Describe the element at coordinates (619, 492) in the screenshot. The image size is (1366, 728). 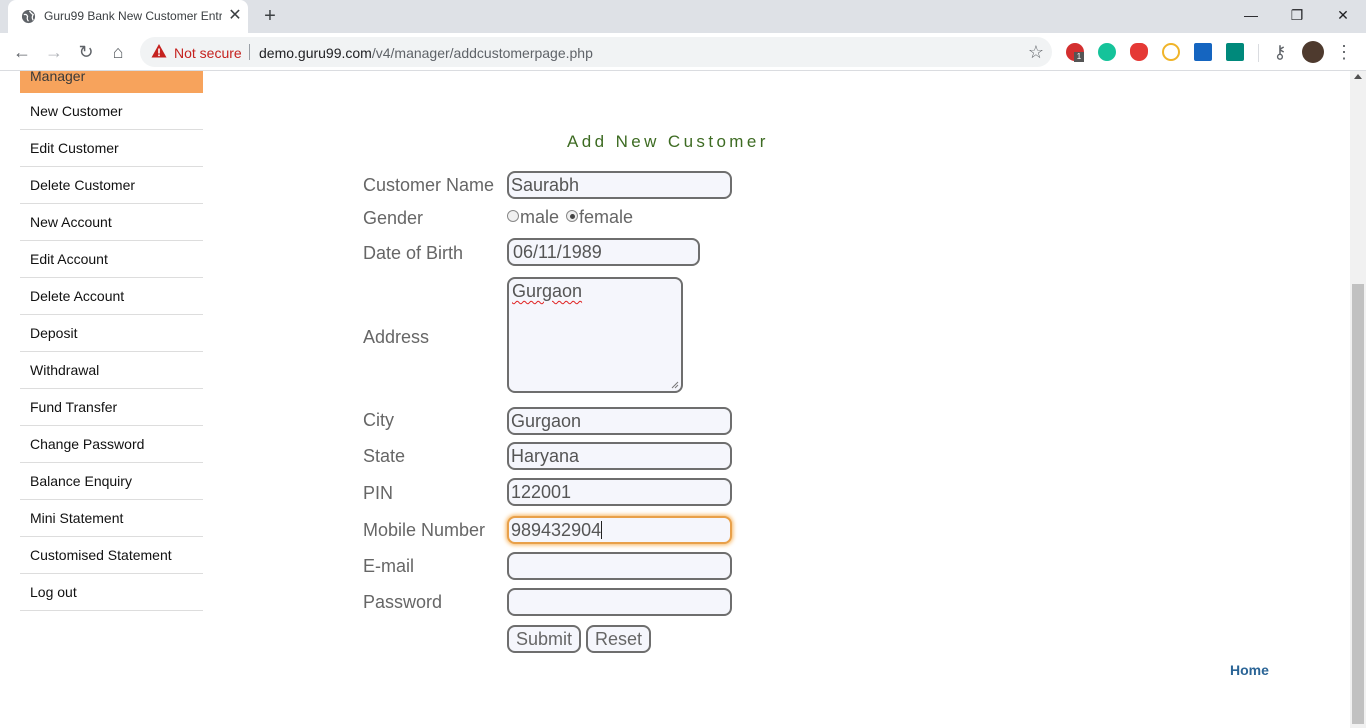
I see `pin-input: 122001` at that location.